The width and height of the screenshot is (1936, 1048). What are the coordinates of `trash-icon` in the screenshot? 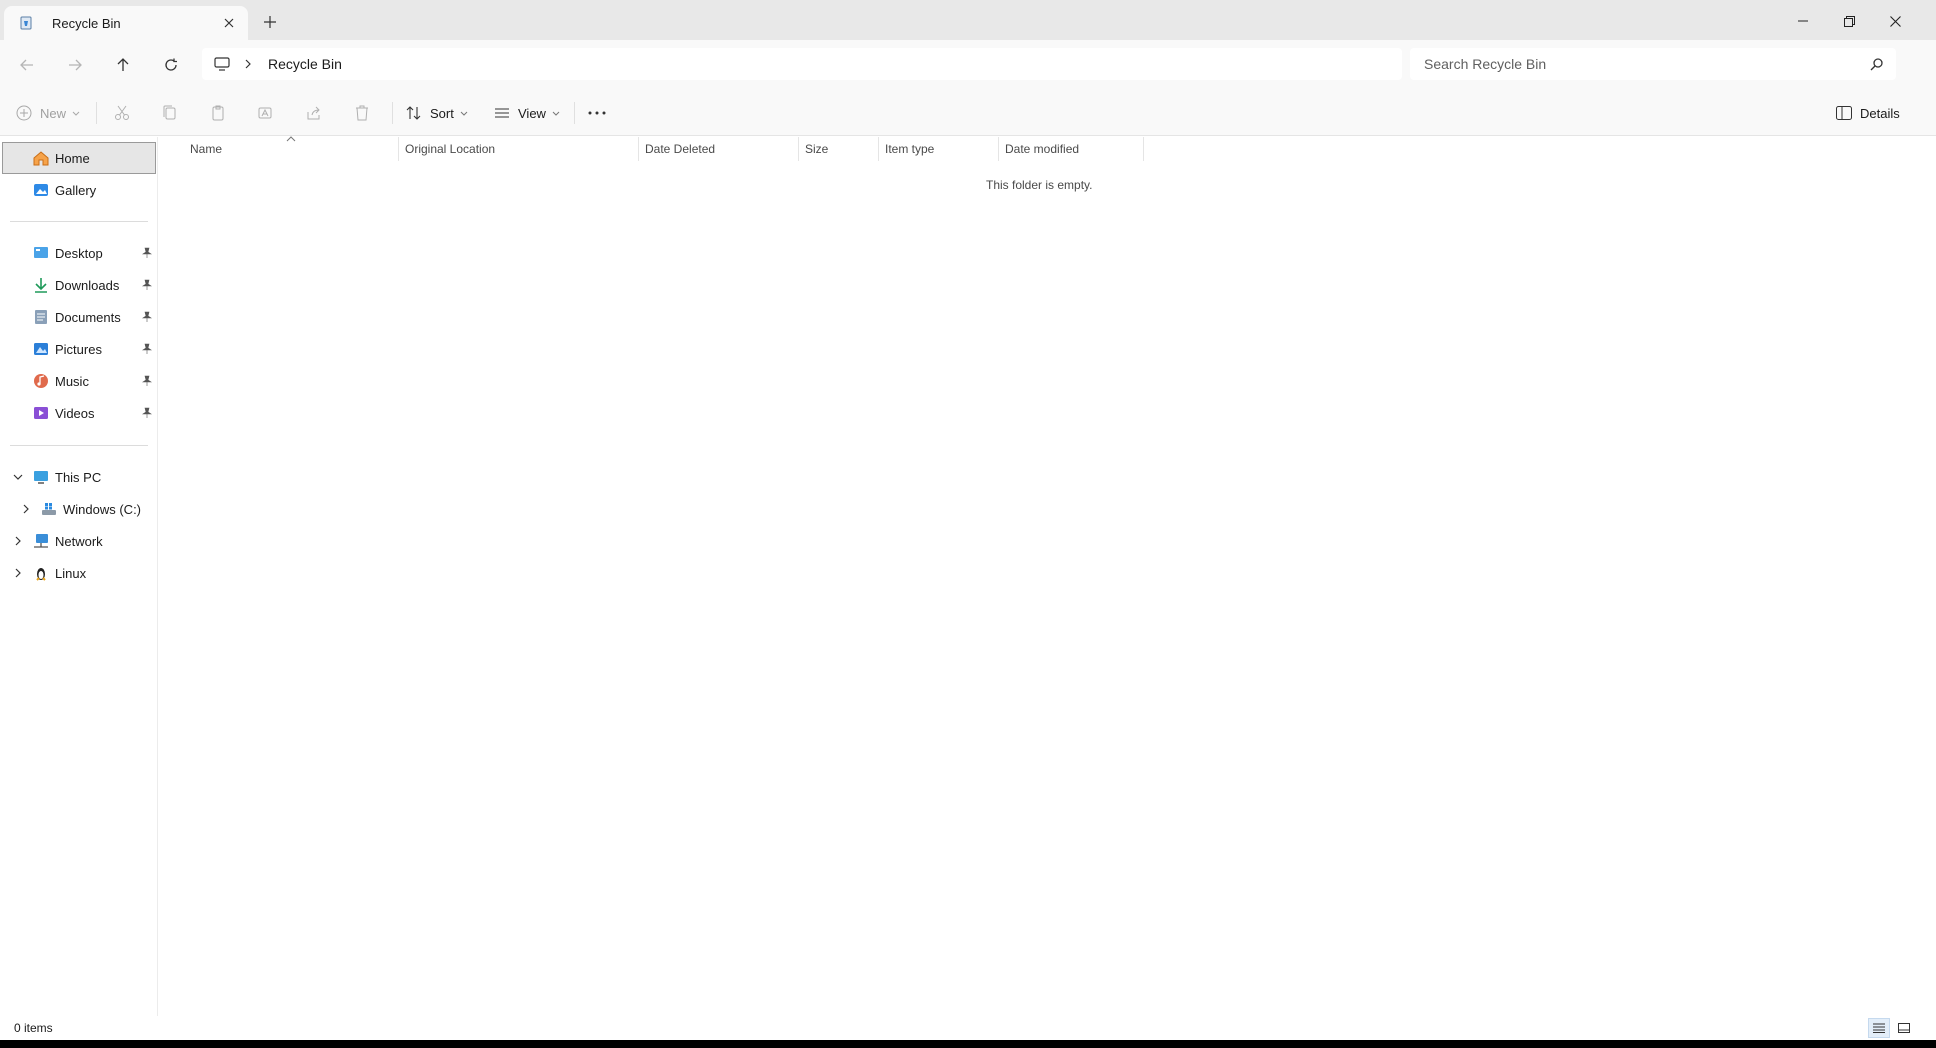 It's located at (362, 113).